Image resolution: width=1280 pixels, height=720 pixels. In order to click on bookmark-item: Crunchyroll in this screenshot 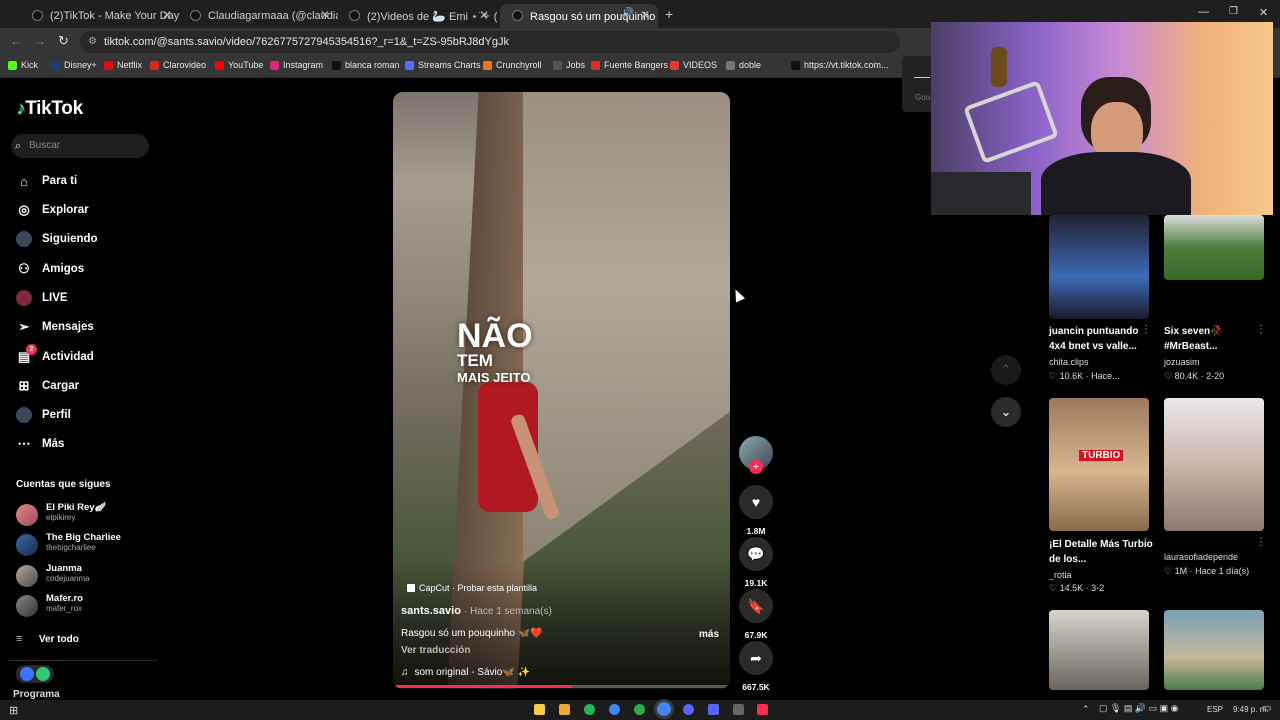, I will do `click(512, 65)`.